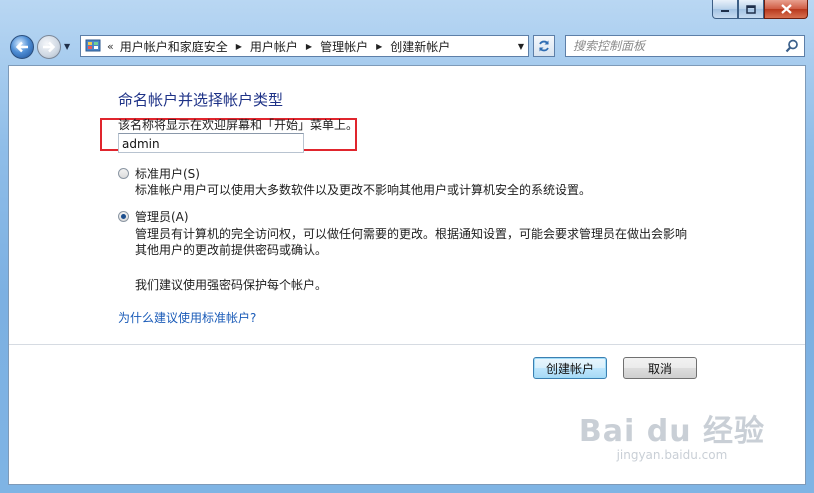 The image size is (814, 493). What do you see at coordinates (167, 173) in the screenshot?
I see `standard-user-label: 标准用户(S)` at bounding box center [167, 173].